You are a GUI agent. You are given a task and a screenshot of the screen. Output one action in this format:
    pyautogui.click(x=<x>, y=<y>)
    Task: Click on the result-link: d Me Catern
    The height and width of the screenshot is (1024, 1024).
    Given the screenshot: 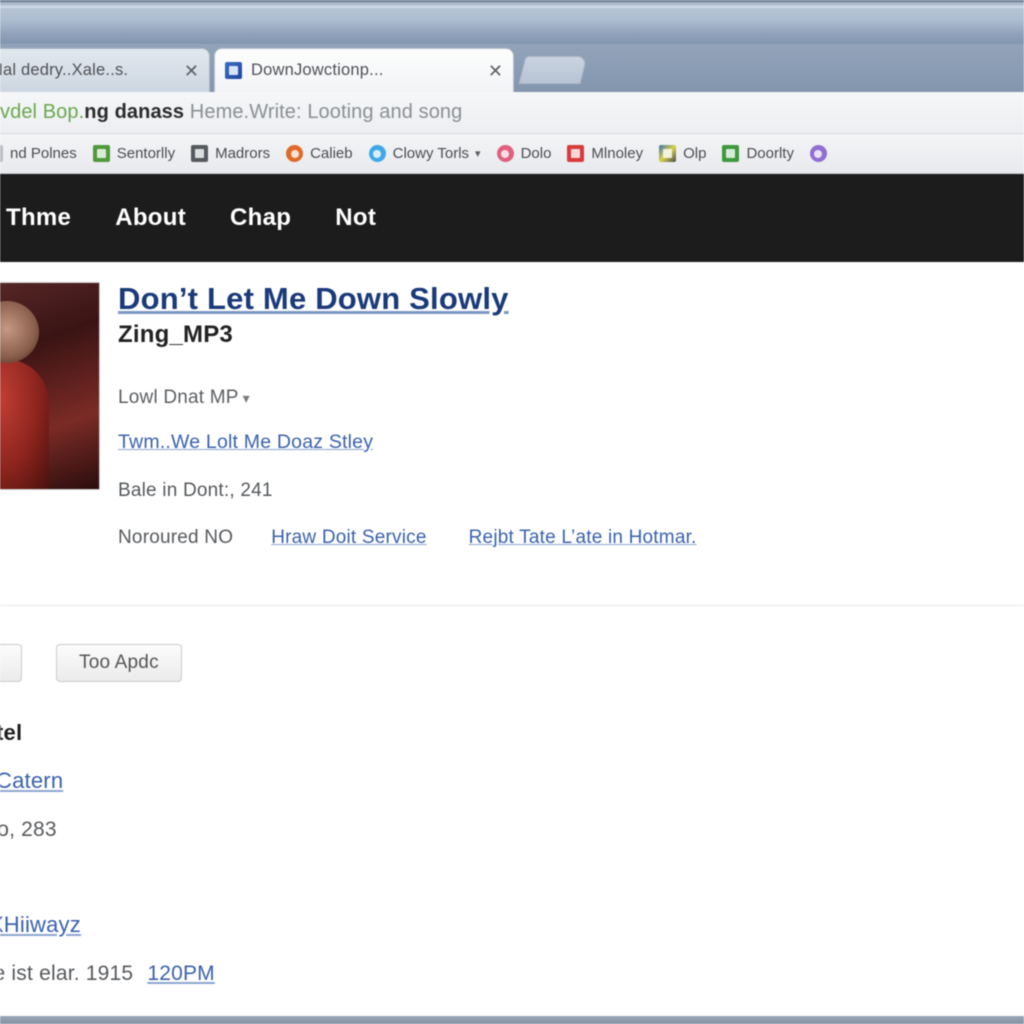 What is the action you would take?
    pyautogui.click(x=31, y=781)
    